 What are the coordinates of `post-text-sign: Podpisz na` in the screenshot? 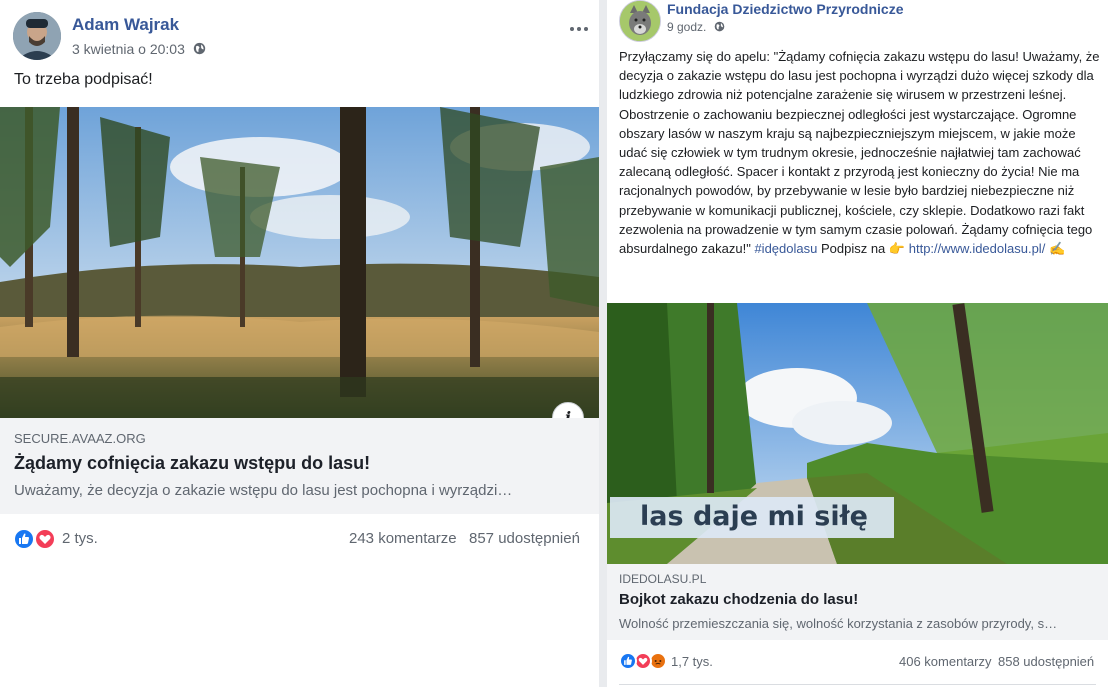 It's located at (853, 249).